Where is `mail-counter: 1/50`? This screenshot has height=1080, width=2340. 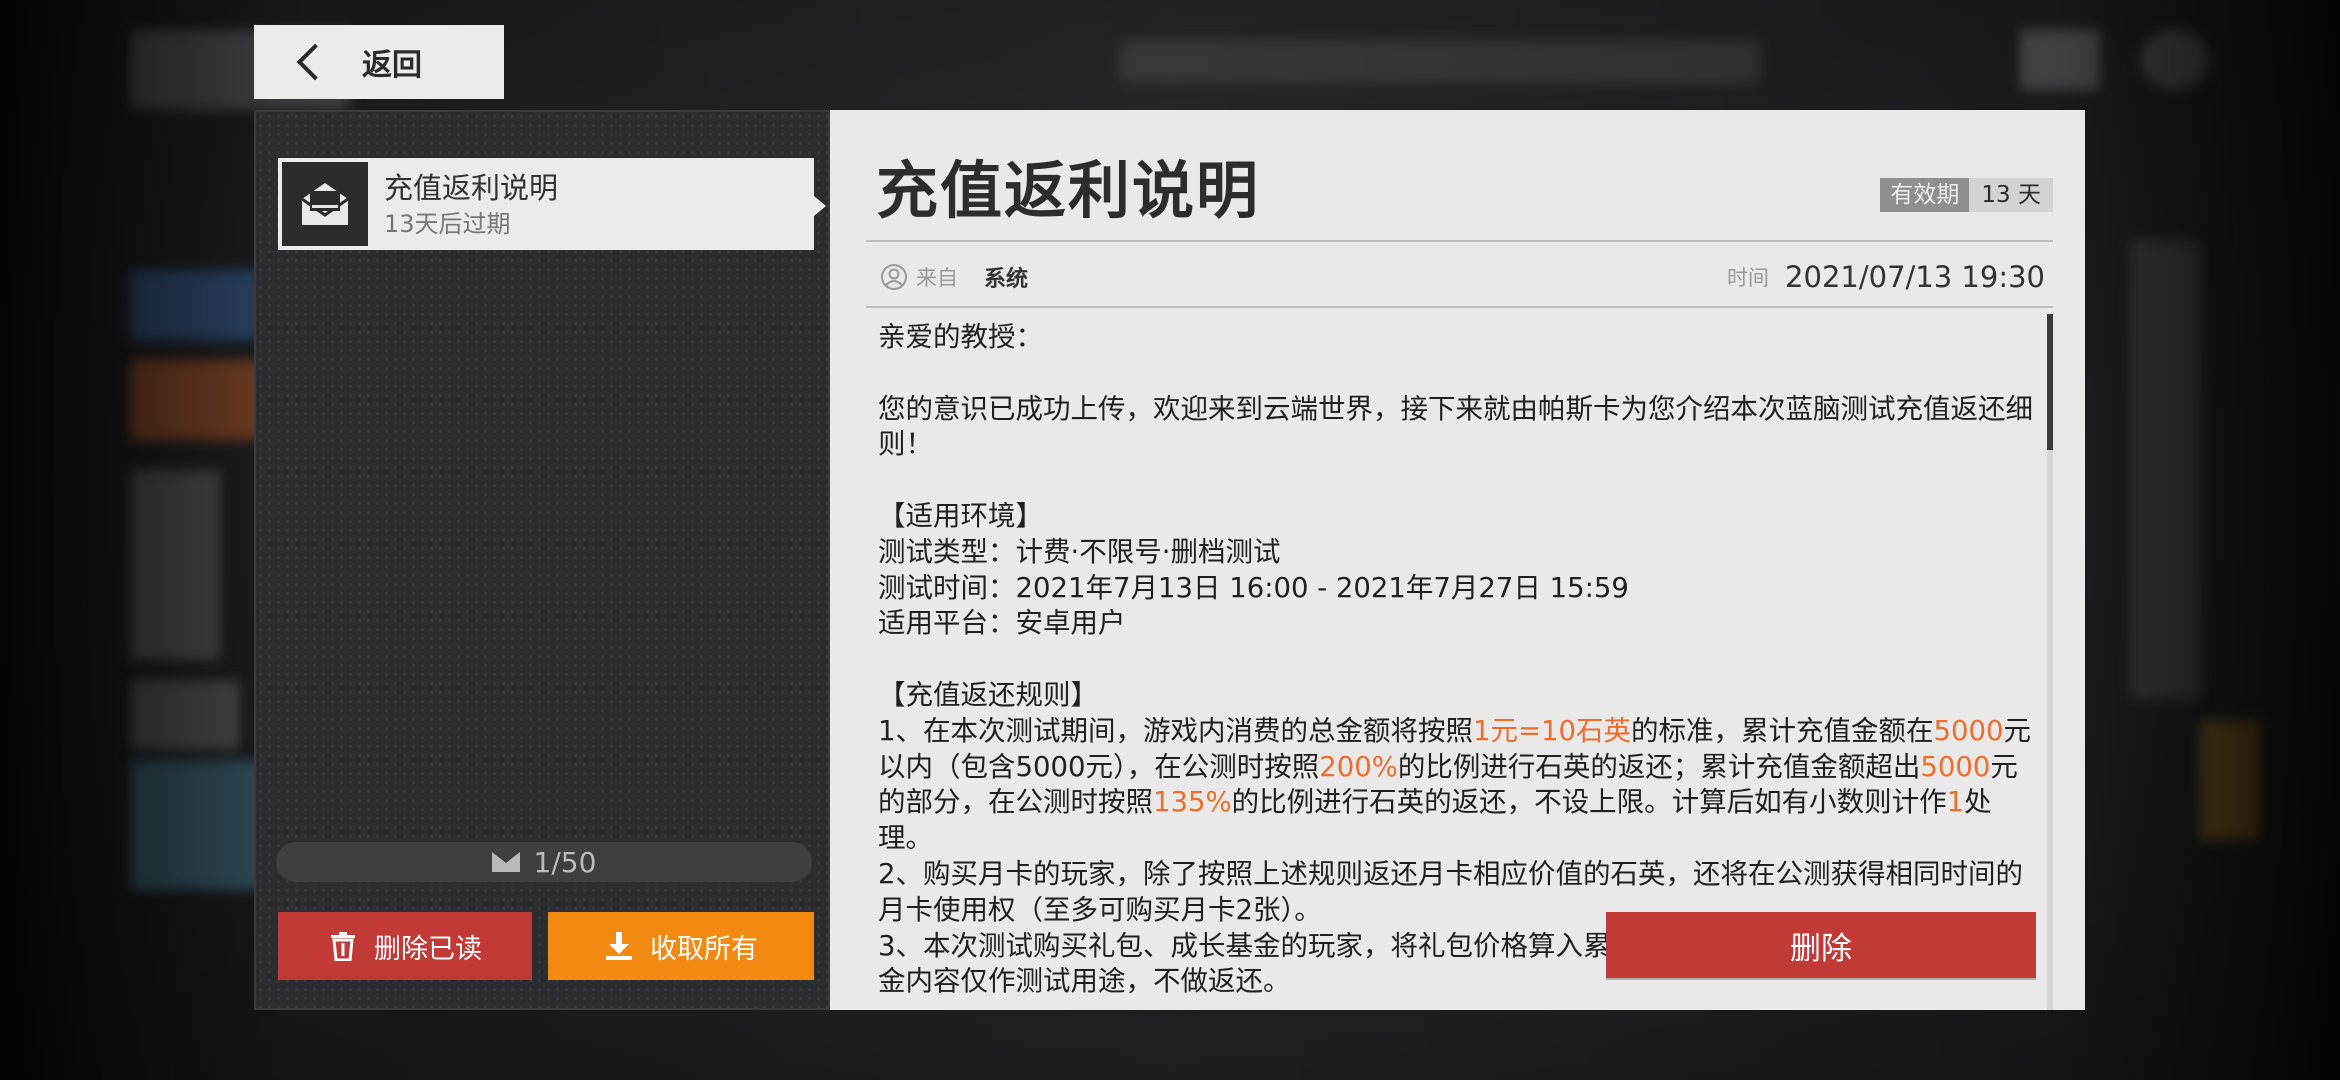
mail-counter: 1/50 is located at coordinates (544, 862).